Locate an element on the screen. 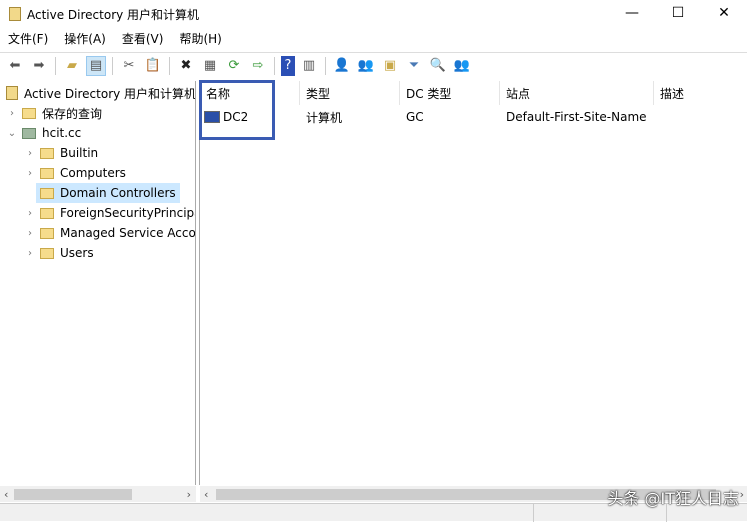 The height and width of the screenshot is (522, 747). cell-type: 计算机 is located at coordinates (324, 117).